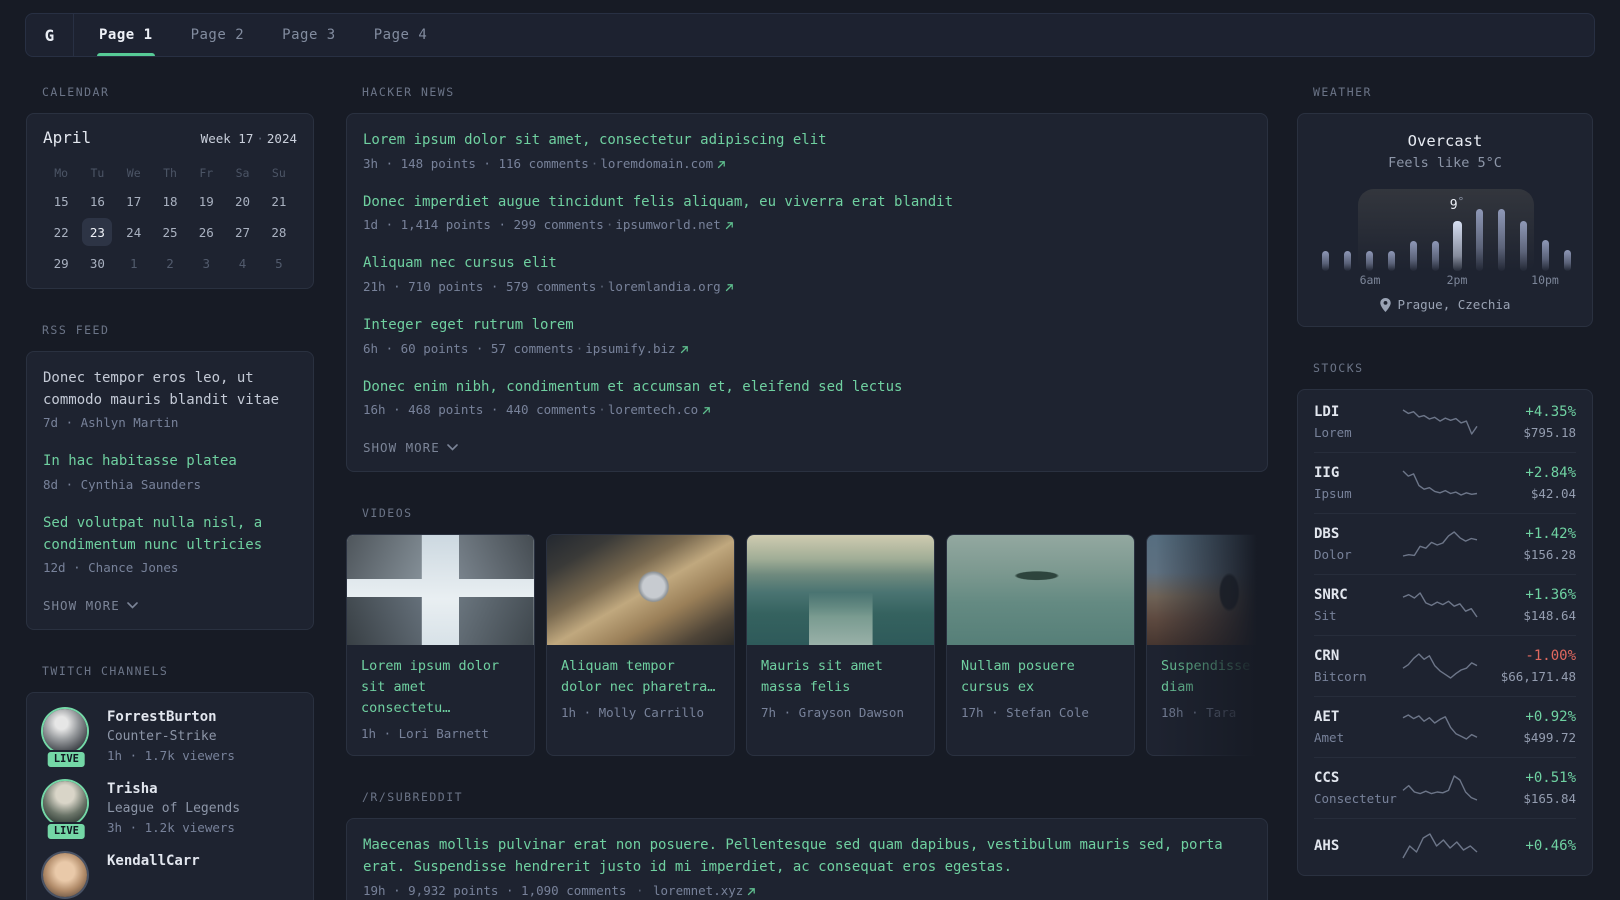 This screenshot has height=900, width=1620. I want to click on calendar-day-number: 26, so click(206, 232).